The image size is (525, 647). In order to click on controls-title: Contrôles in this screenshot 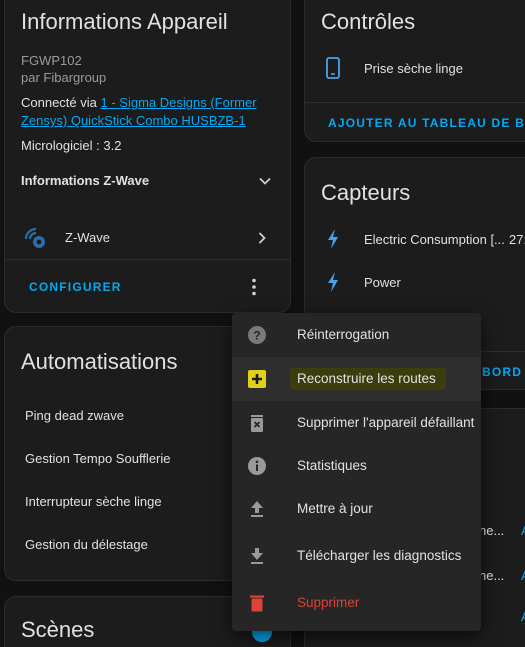, I will do `click(368, 21)`.